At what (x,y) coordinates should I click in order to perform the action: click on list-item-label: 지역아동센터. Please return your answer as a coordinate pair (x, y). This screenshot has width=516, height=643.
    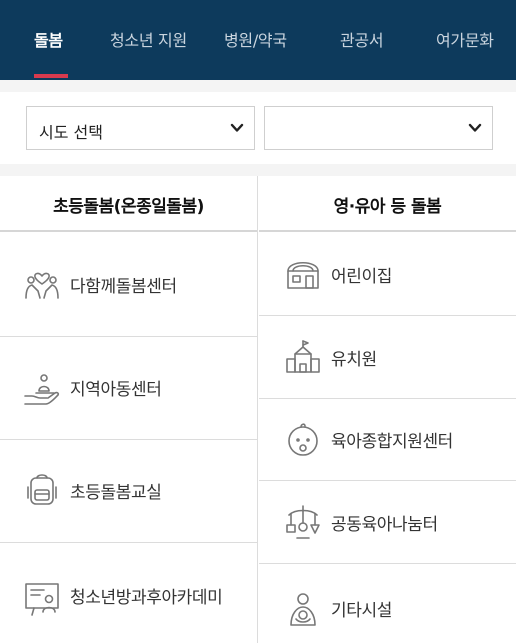
    Looking at the image, I should click on (116, 390).